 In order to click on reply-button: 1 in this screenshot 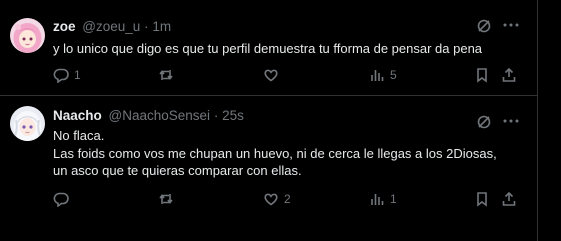, I will do `click(67, 75)`.